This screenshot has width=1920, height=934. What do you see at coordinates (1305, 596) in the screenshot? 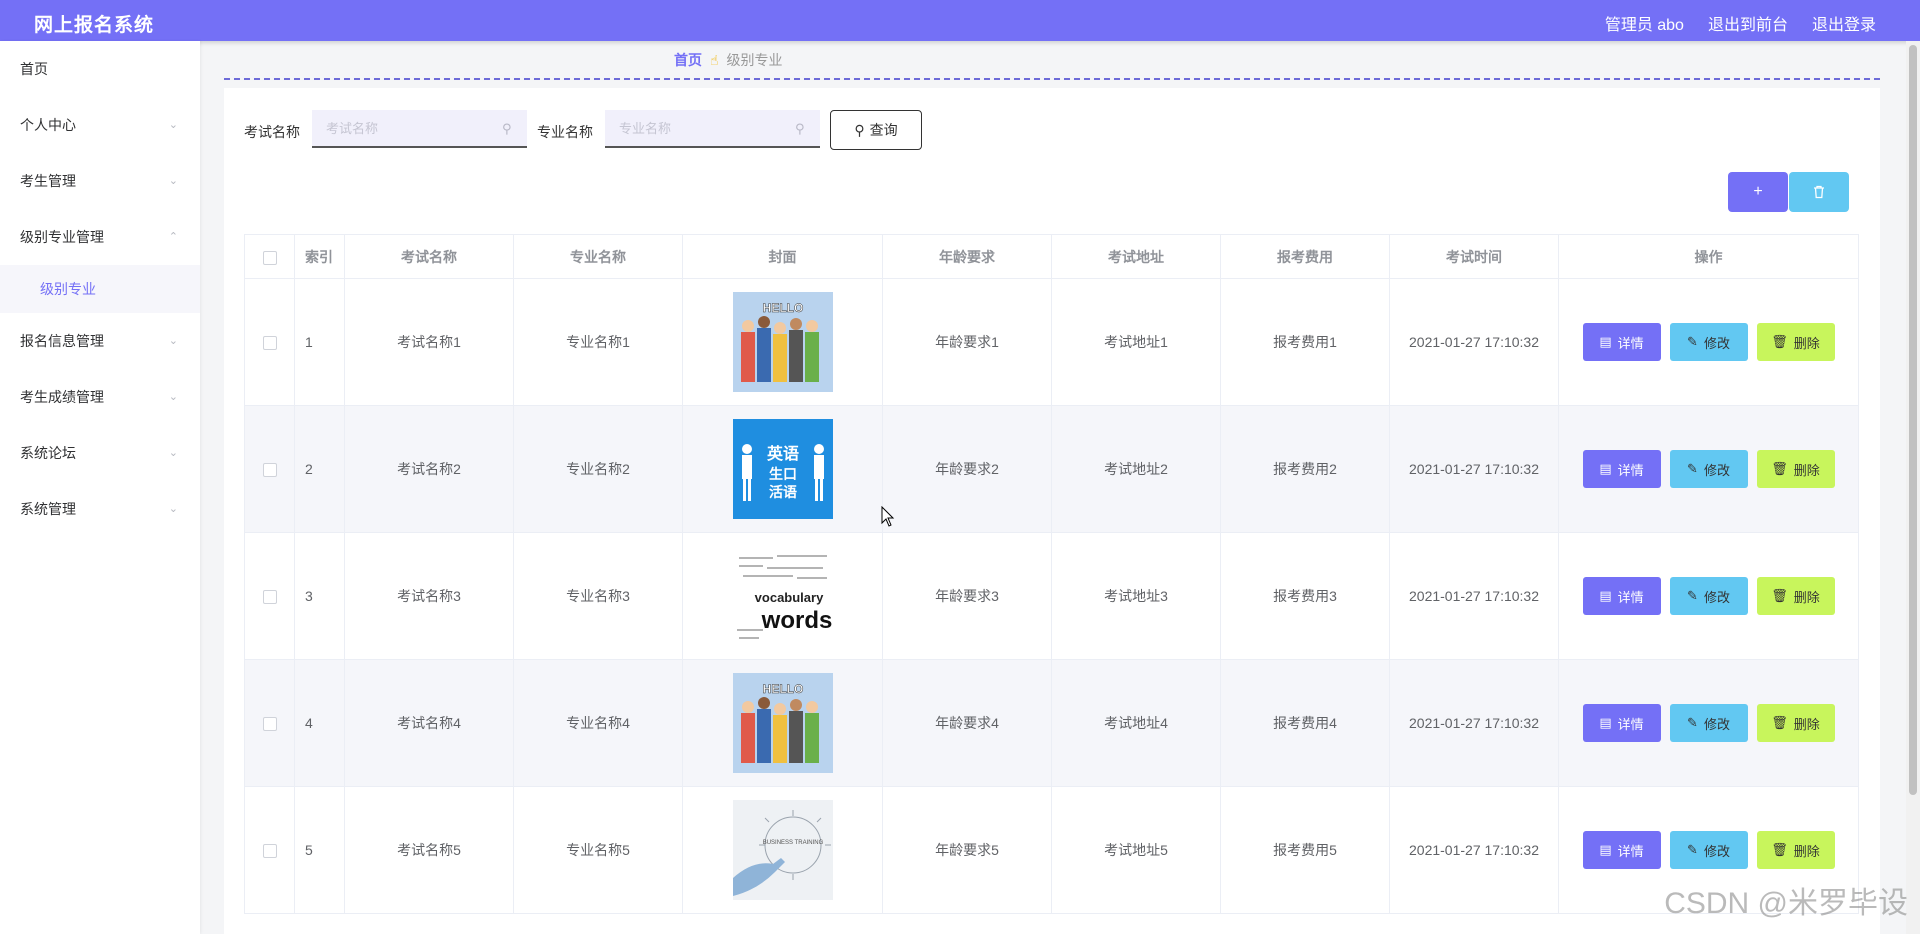
I see `fee-cell: 报考费用3` at bounding box center [1305, 596].